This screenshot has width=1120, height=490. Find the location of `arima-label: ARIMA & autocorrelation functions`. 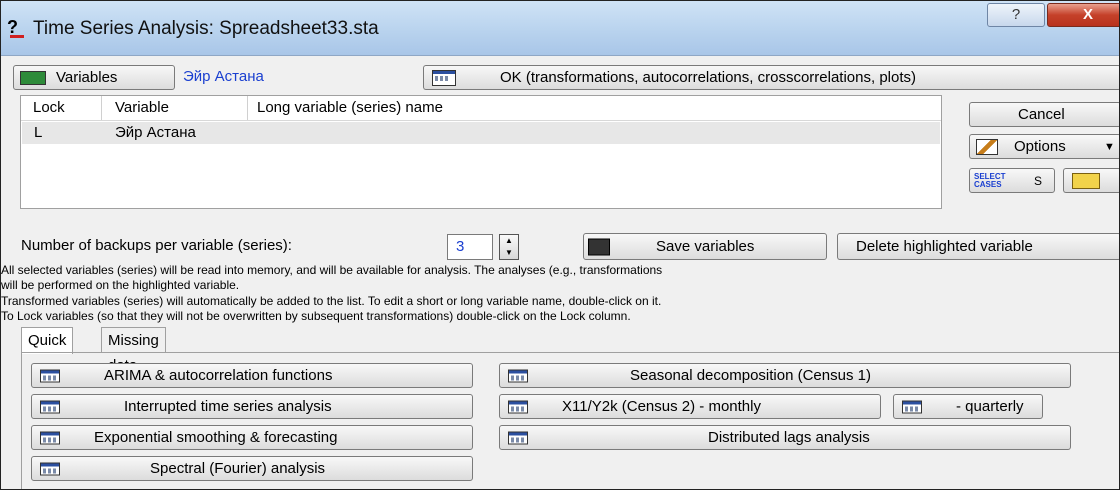

arima-label: ARIMA & autocorrelation functions is located at coordinates (218, 375).